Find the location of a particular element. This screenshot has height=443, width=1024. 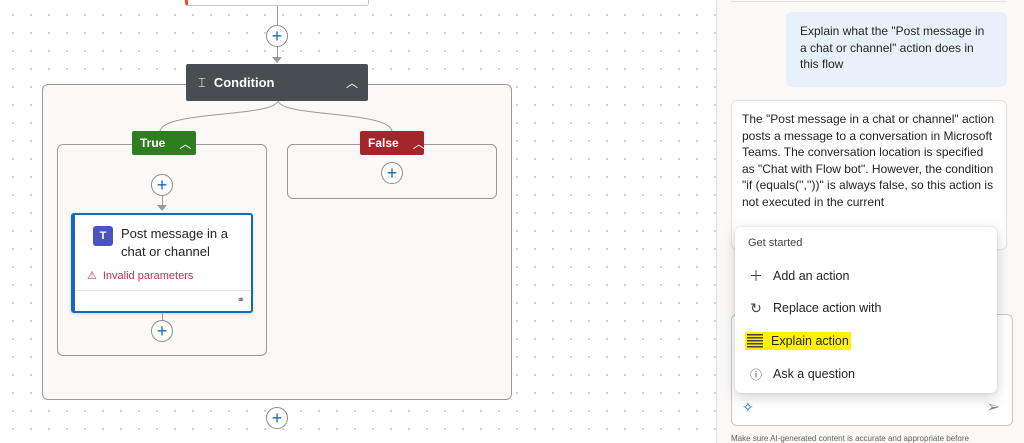

plus-icon: ＋ is located at coordinates (756, 276).